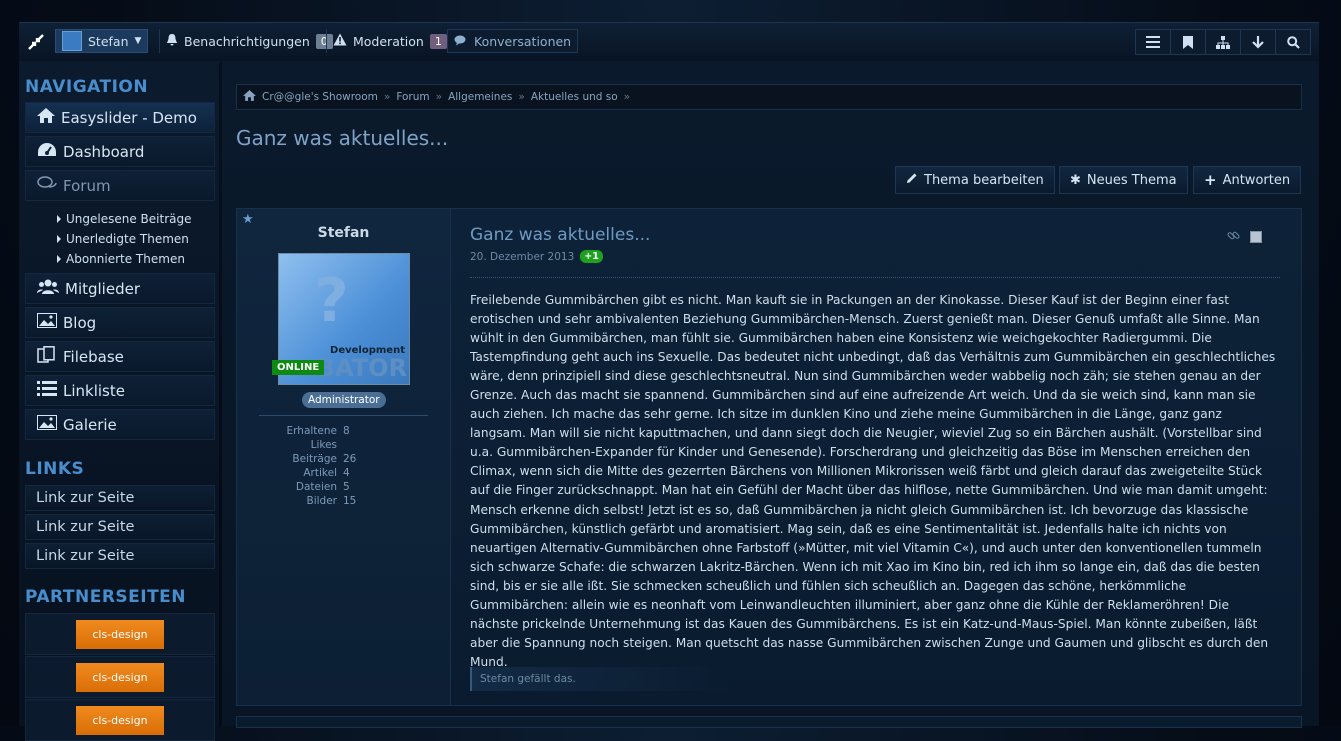 This screenshot has width=1341, height=741. Describe the element at coordinates (94, 390) in the screenshot. I see `nav-item-label: Linkliste` at that location.